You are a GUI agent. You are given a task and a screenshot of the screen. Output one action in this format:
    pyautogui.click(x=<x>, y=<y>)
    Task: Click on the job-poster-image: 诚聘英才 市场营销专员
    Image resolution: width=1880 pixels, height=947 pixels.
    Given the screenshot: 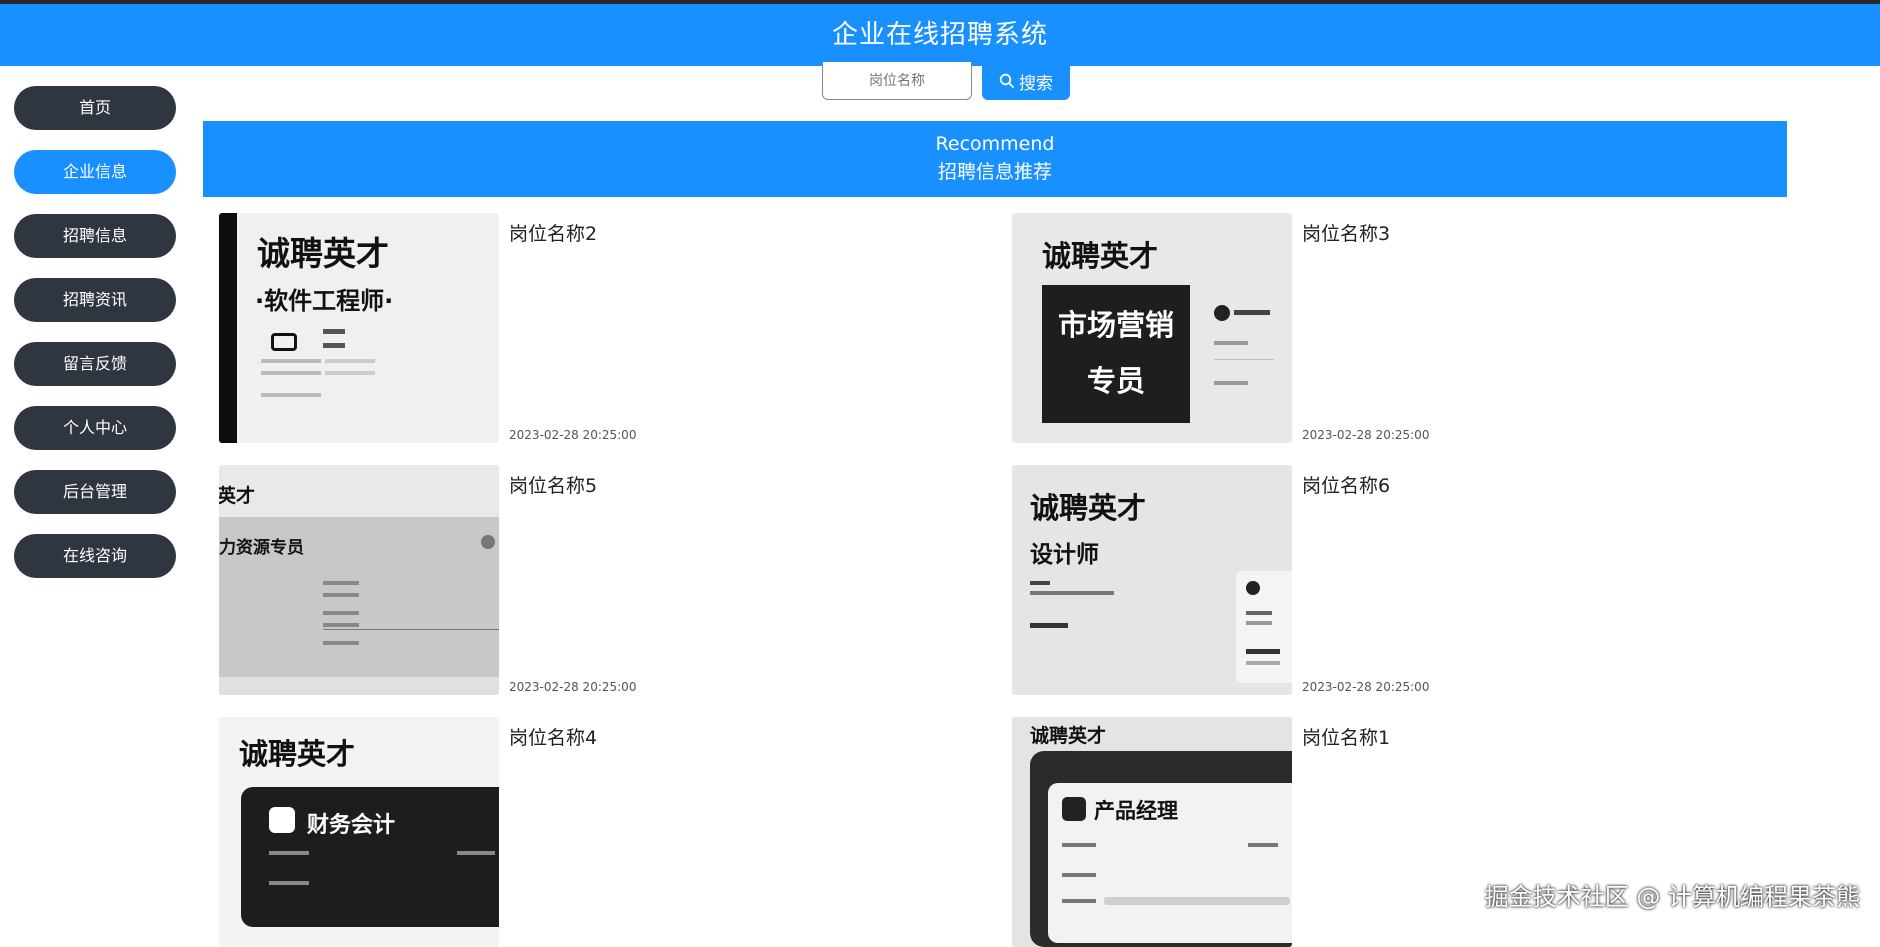 What is the action you would take?
    pyautogui.click(x=1152, y=328)
    